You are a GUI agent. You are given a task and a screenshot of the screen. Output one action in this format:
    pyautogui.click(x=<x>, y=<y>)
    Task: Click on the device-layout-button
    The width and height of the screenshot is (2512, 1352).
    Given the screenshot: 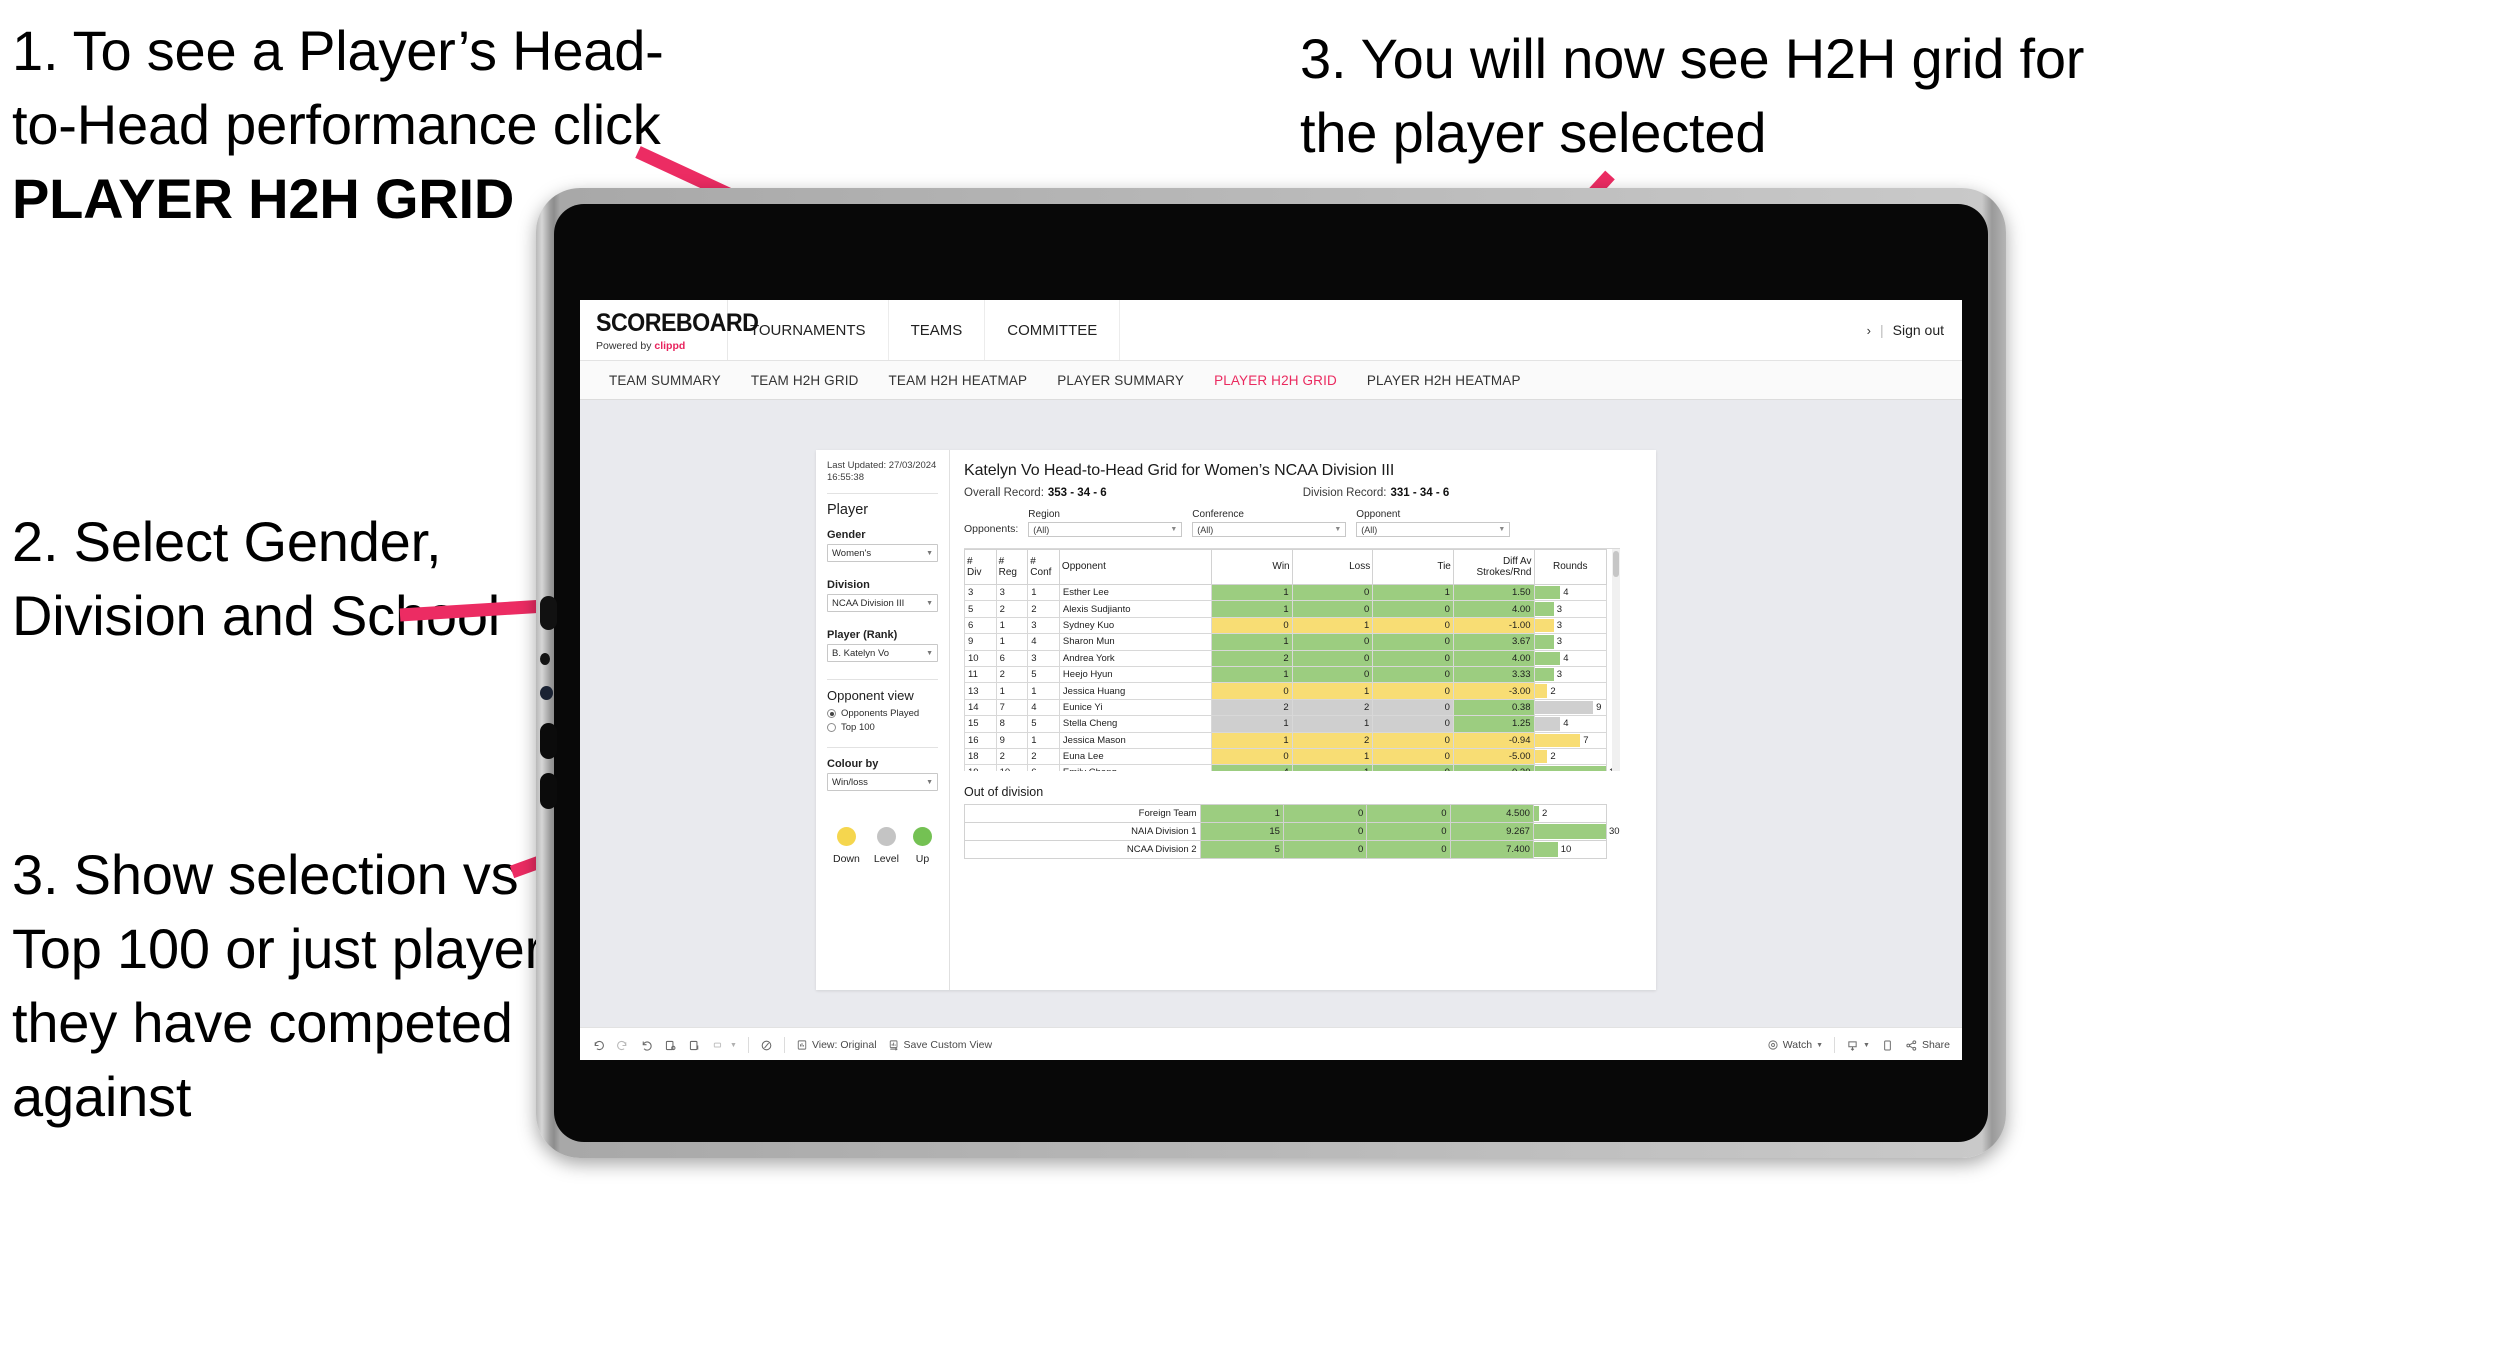 What is the action you would take?
    pyautogui.click(x=1887, y=1045)
    